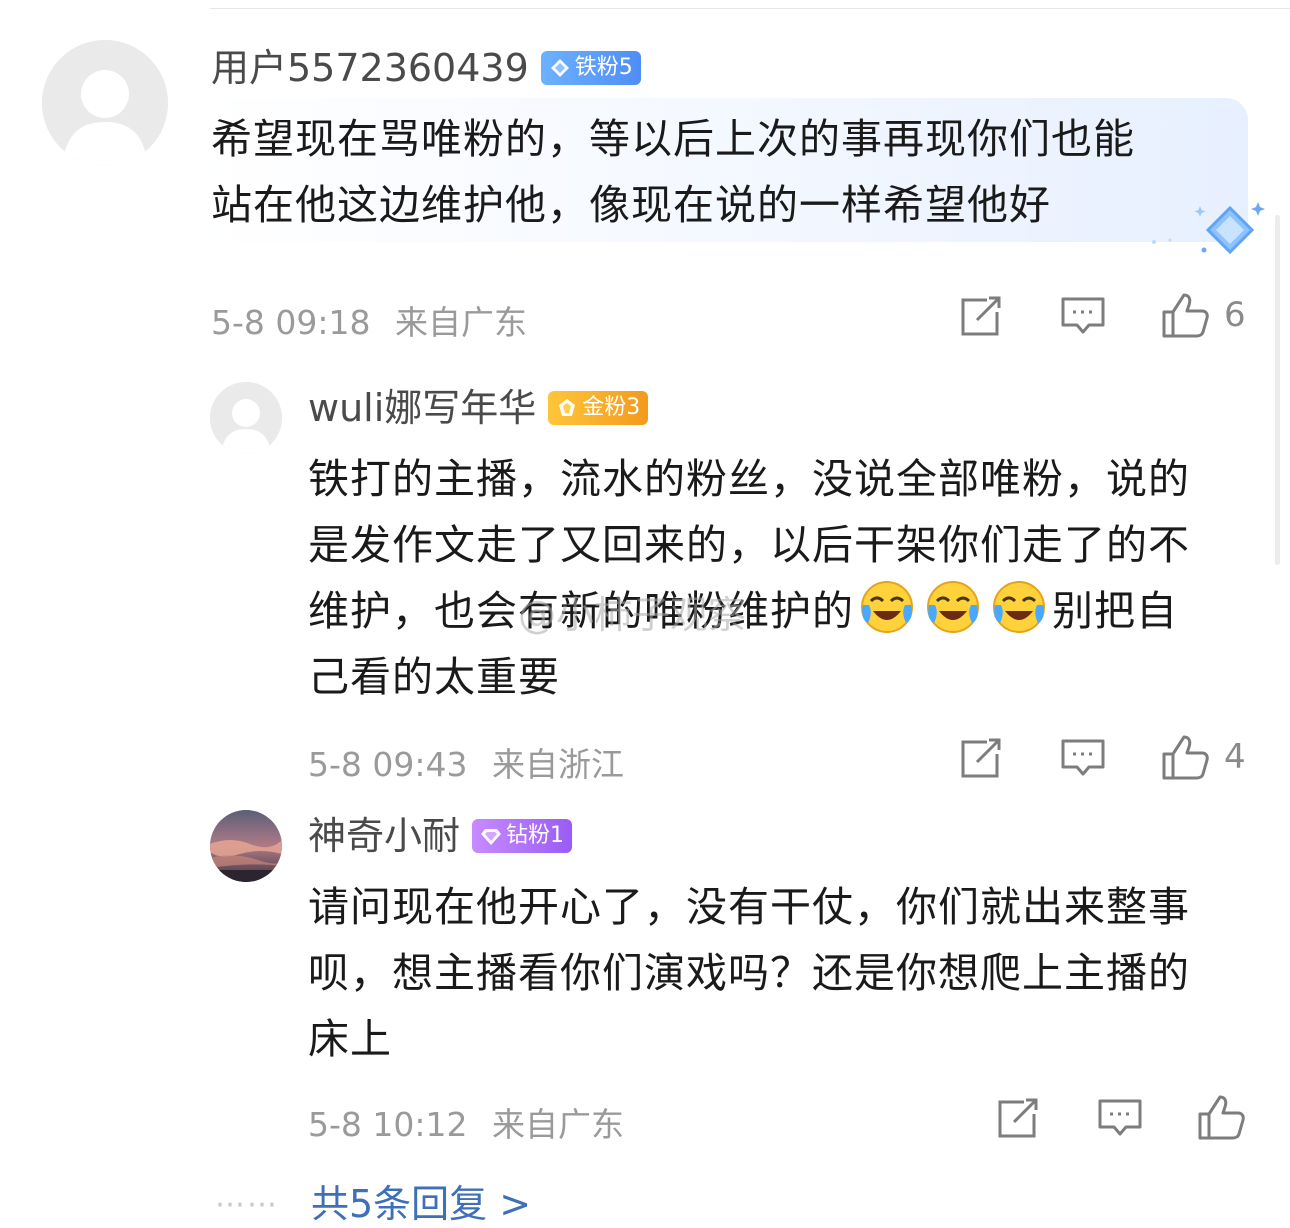 The image size is (1290, 1228). What do you see at coordinates (491, 837) in the screenshot?
I see `gem-icon` at bounding box center [491, 837].